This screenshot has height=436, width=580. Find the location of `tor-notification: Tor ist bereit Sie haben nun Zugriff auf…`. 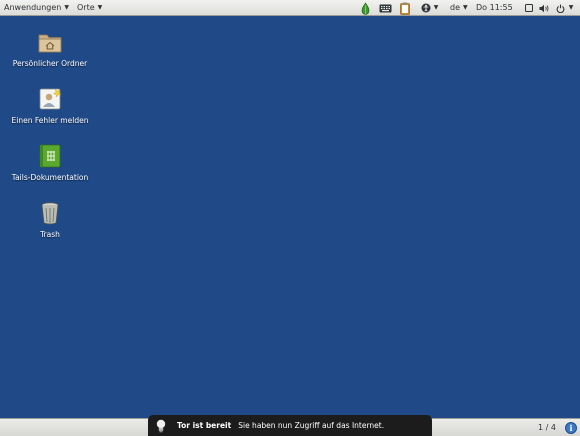

tor-notification: Tor ist bereit Sie haben nun Zugriff auf… is located at coordinates (290, 425).